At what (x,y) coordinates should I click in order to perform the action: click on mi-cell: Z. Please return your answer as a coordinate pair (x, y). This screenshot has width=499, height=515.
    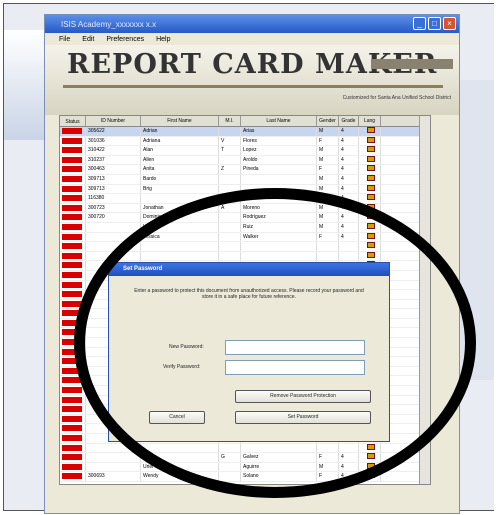
    Looking at the image, I should click on (230, 169).